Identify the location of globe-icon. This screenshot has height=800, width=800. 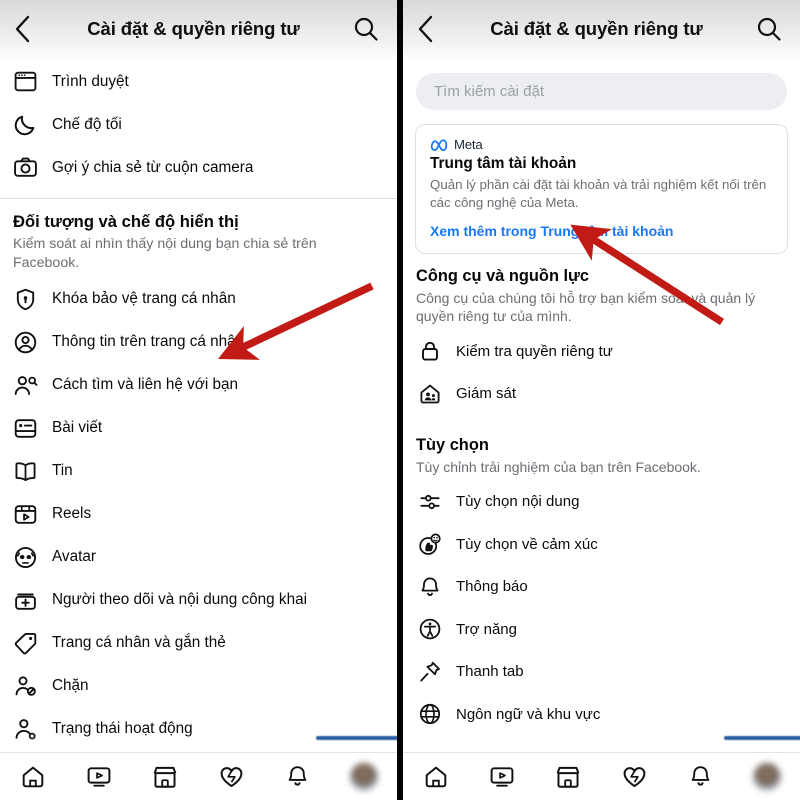
(429, 714).